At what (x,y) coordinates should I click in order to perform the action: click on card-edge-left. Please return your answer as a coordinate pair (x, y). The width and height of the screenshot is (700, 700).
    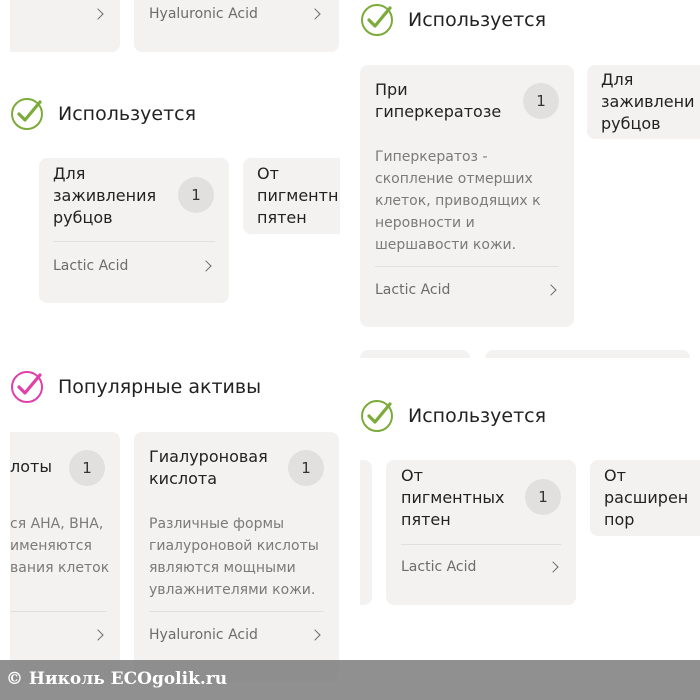
    Looking at the image, I should click on (366, 532).